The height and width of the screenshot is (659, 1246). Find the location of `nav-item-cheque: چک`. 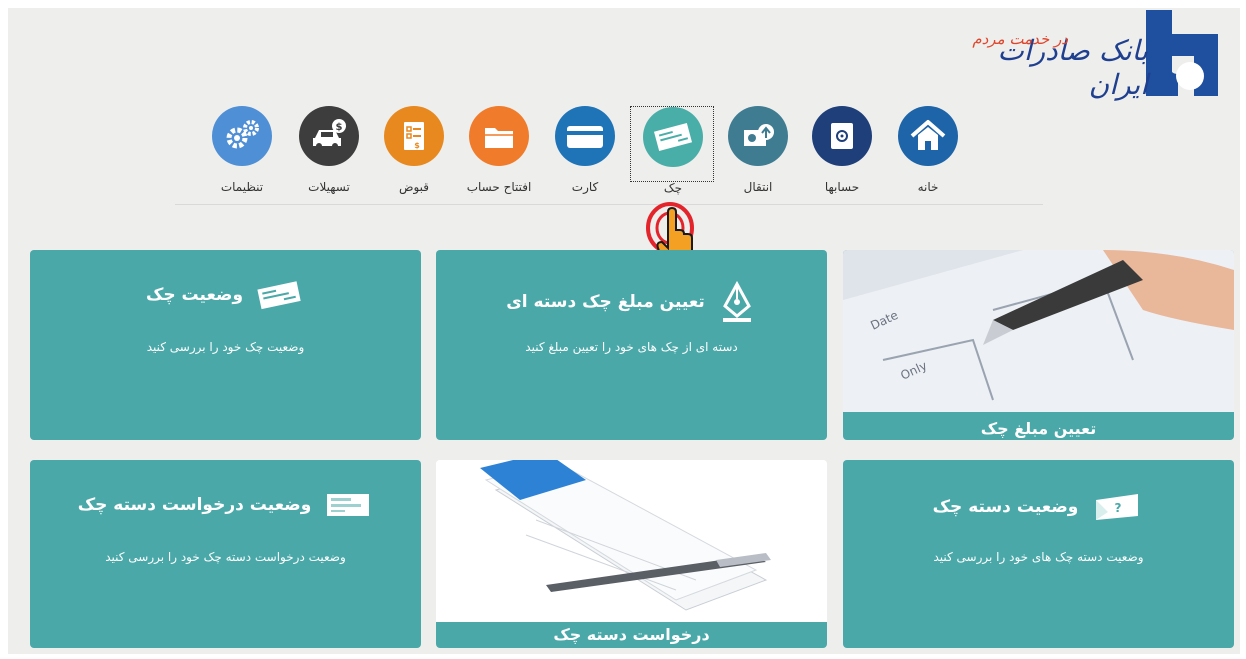

nav-item-cheque: چک is located at coordinates (672, 150).